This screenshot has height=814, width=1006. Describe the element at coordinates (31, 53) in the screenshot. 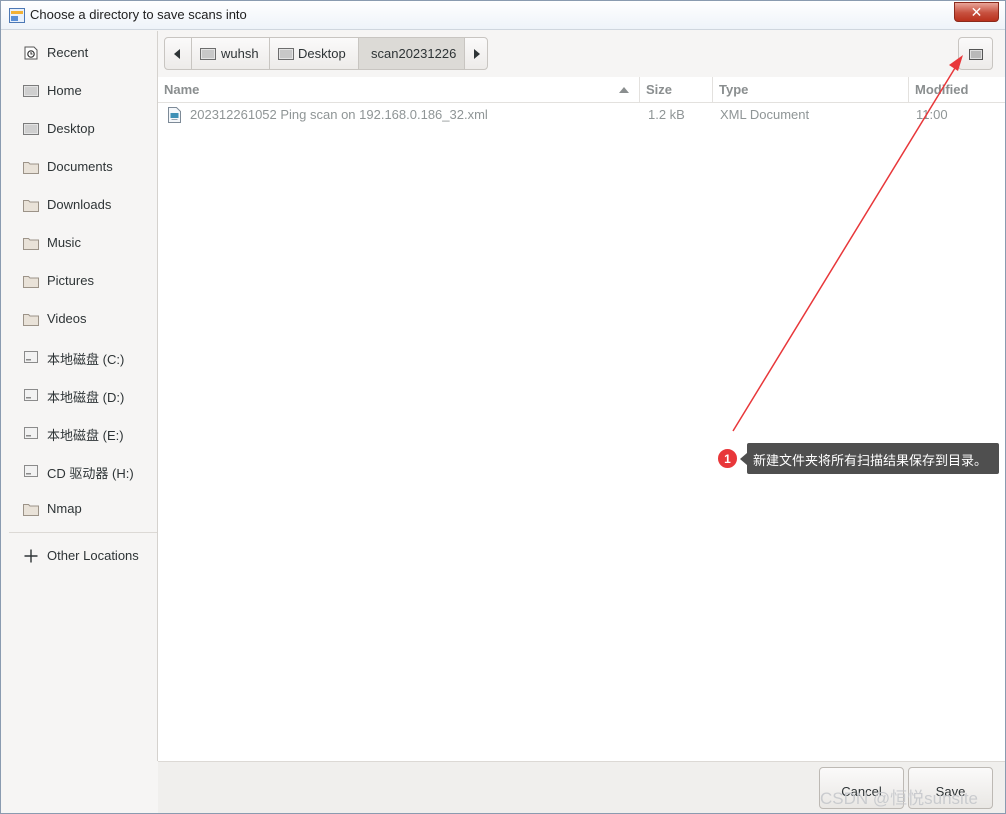

I see `recent-icon` at that location.